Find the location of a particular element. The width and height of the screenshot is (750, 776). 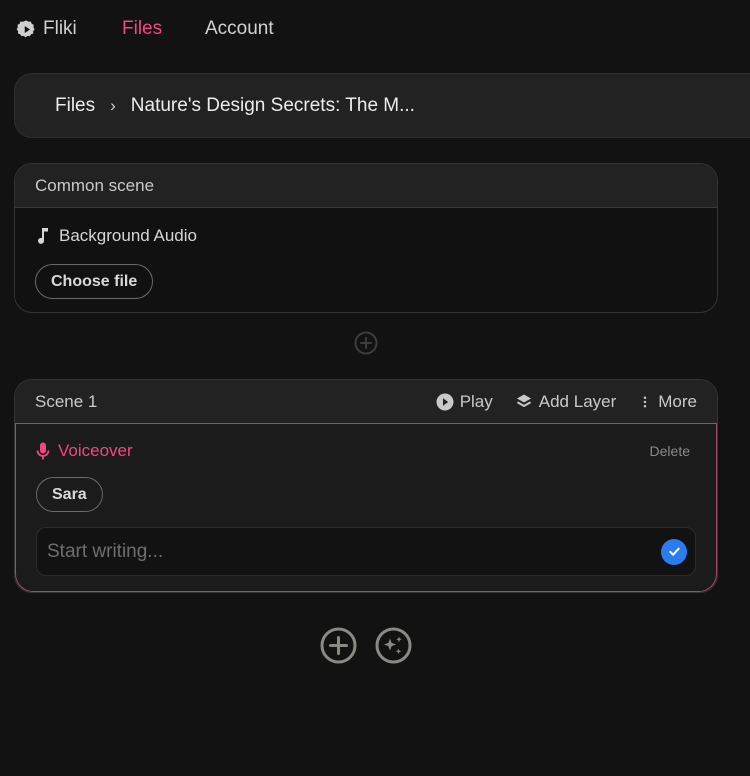

confirm-button is located at coordinates (674, 551).